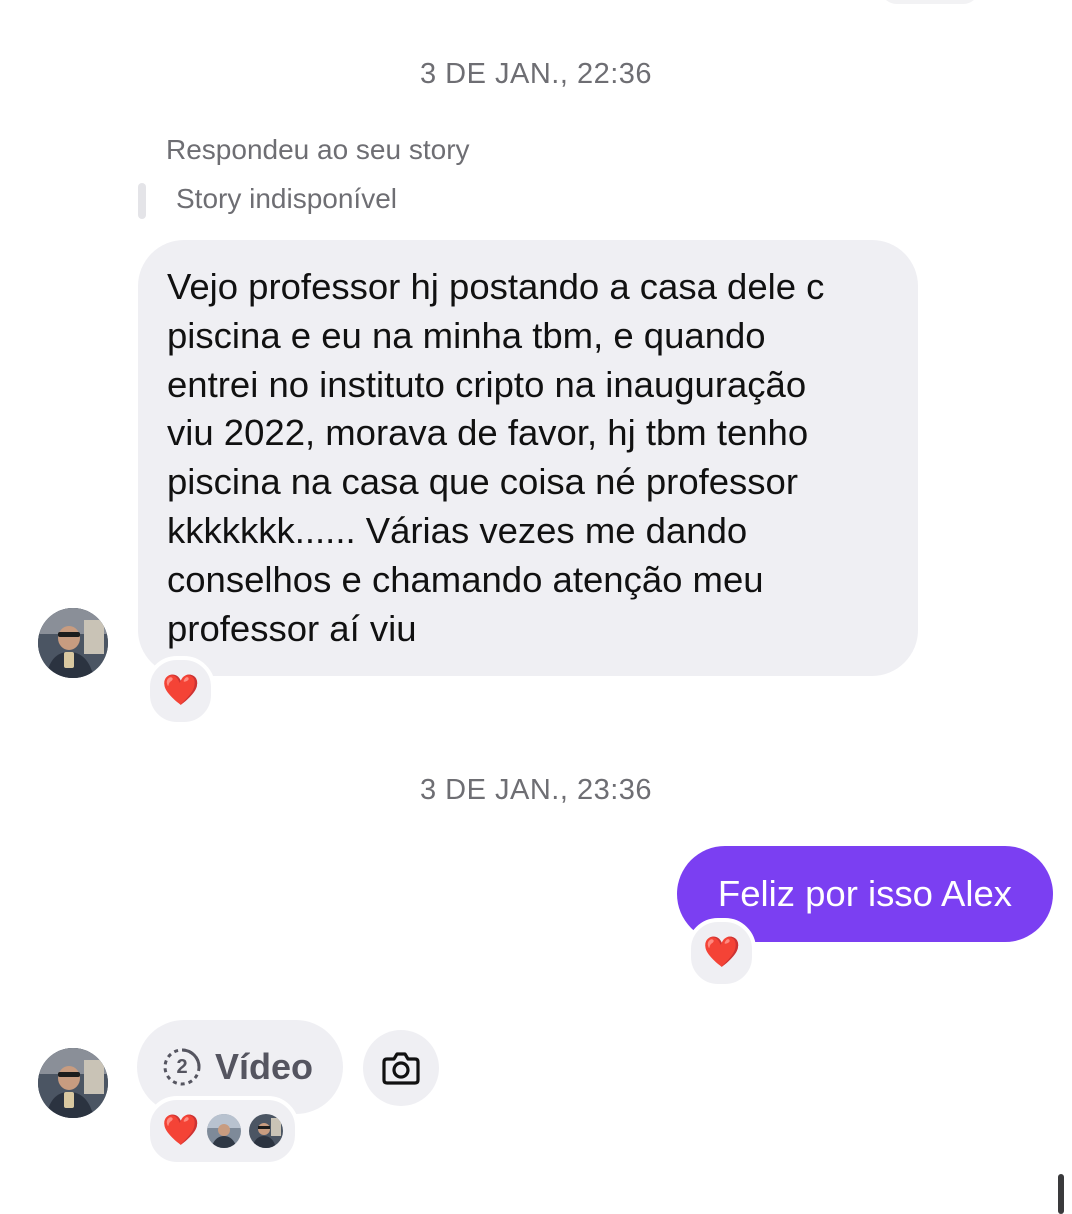 The image size is (1072, 1214). What do you see at coordinates (930, 2) in the screenshot?
I see `previous-message-bubble` at bounding box center [930, 2].